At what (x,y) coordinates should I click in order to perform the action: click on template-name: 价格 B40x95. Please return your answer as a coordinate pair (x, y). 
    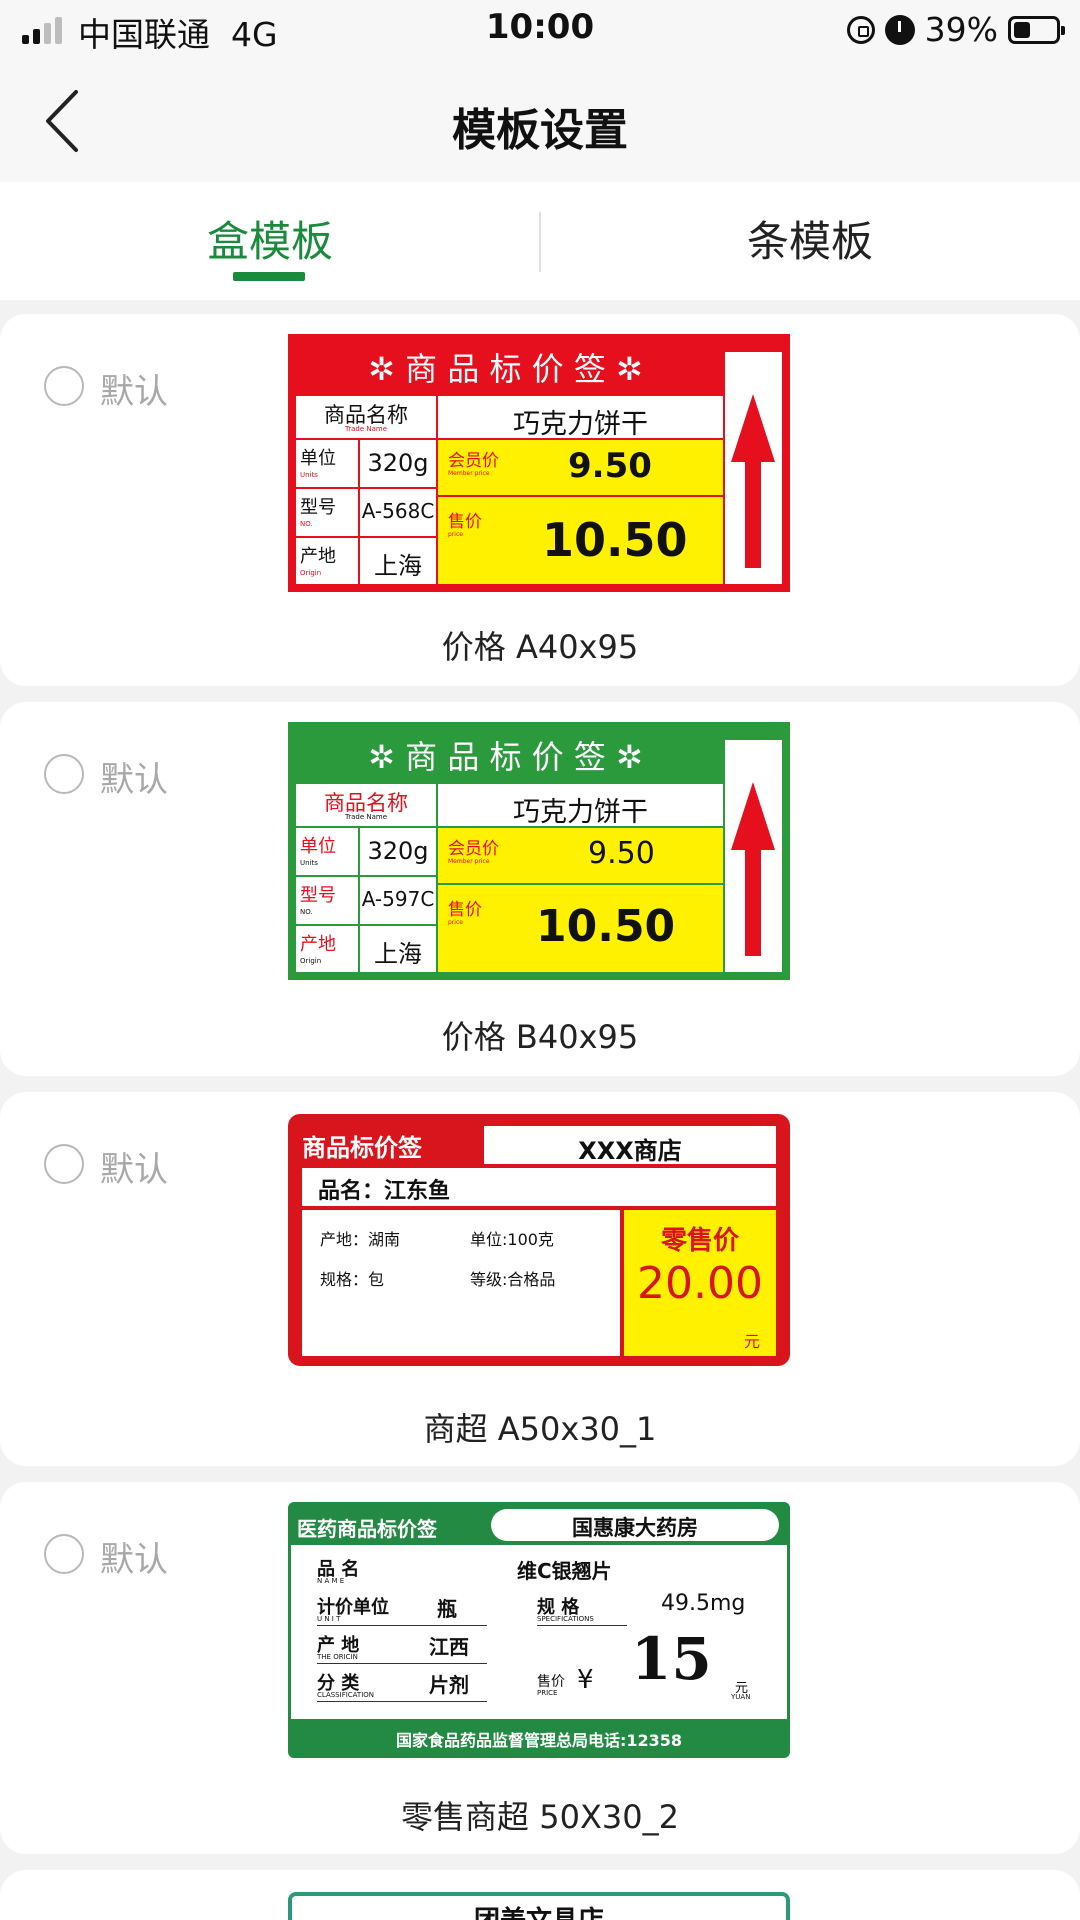
    Looking at the image, I should click on (540, 1037).